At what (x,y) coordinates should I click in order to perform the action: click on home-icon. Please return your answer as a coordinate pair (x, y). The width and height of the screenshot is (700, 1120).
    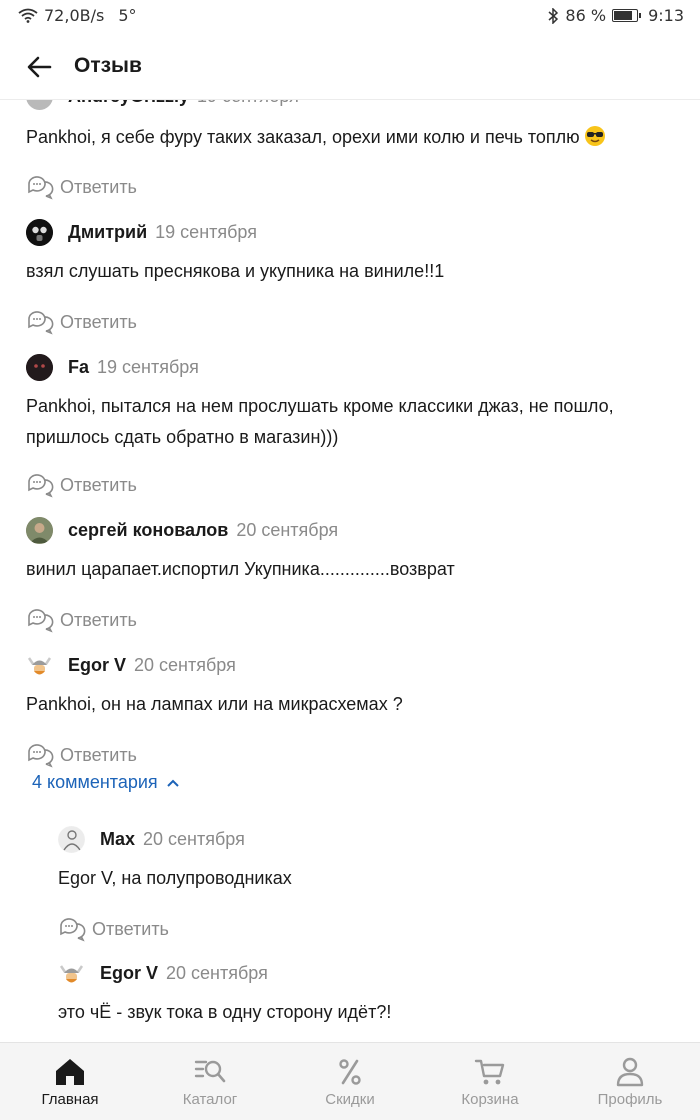
    Looking at the image, I should click on (70, 1072).